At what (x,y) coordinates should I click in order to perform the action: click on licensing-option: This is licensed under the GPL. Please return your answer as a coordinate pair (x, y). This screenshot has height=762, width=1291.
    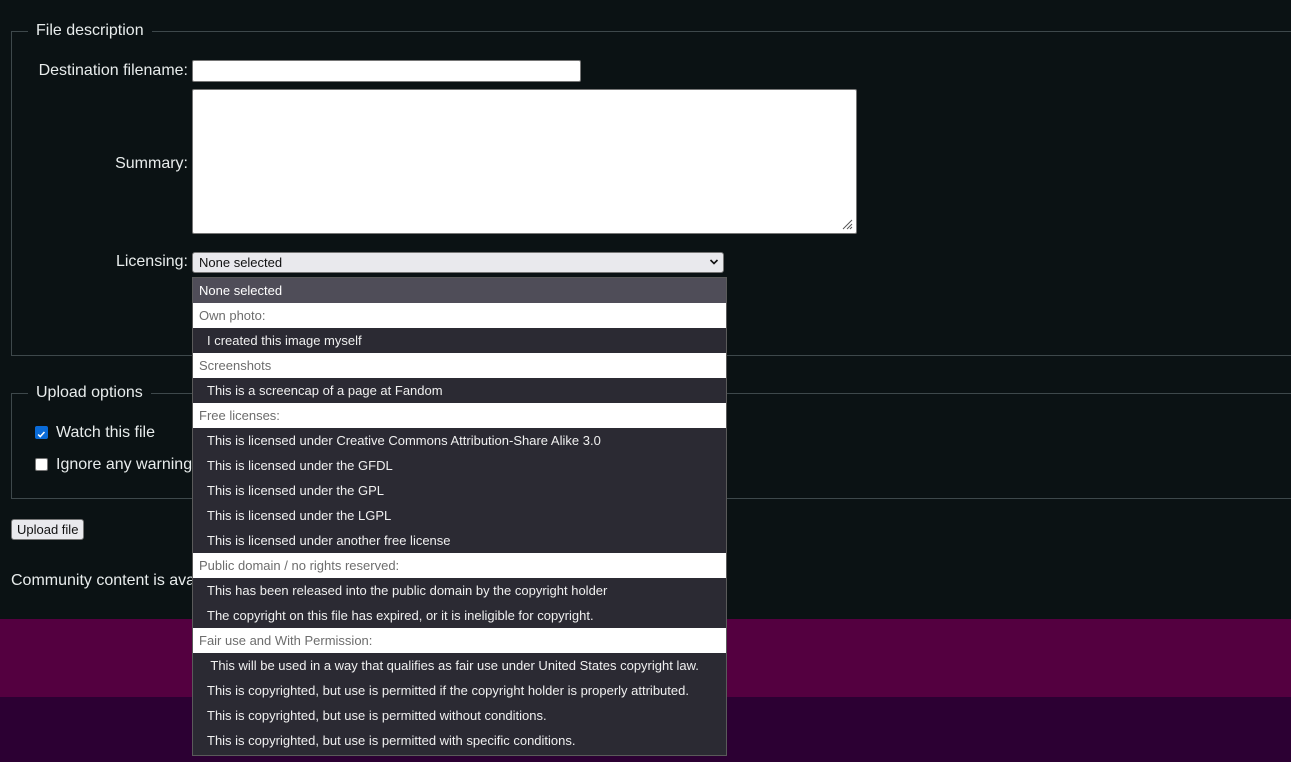
    Looking at the image, I should click on (459, 490).